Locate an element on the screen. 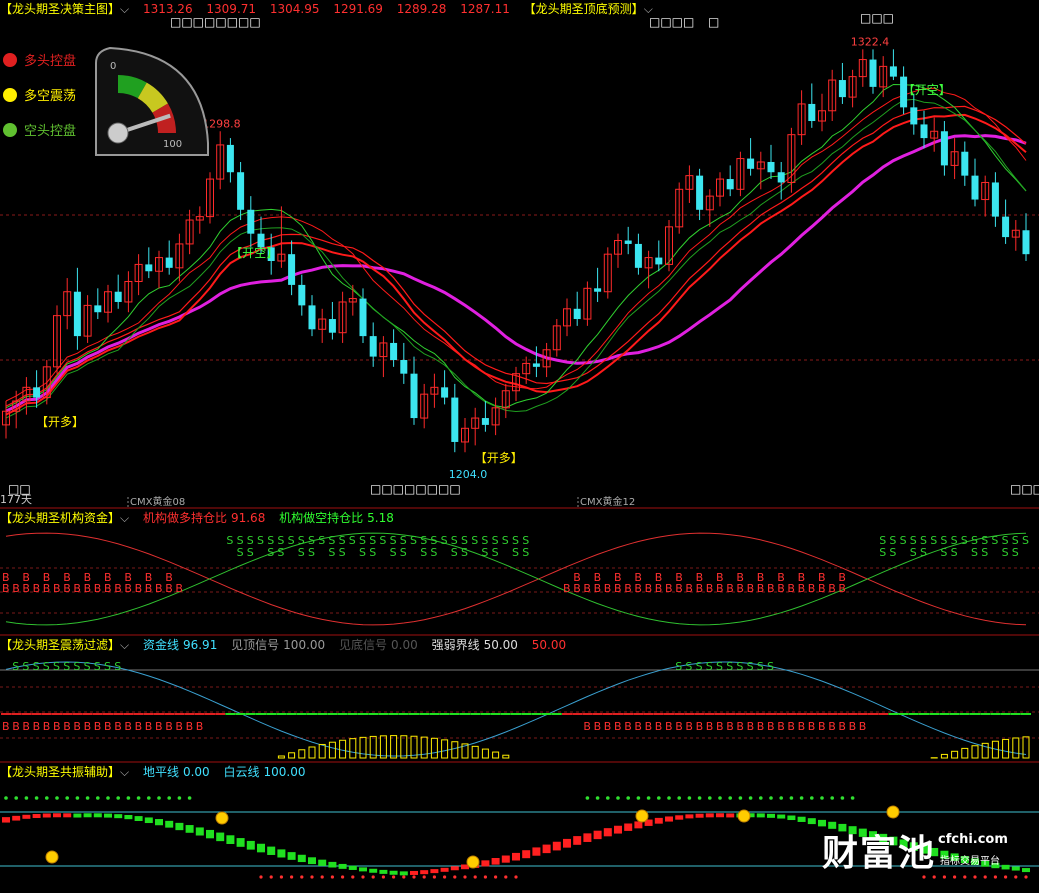 This screenshot has width=1039, height=893. short-ratio-value: 5.18 is located at coordinates (380, 518).